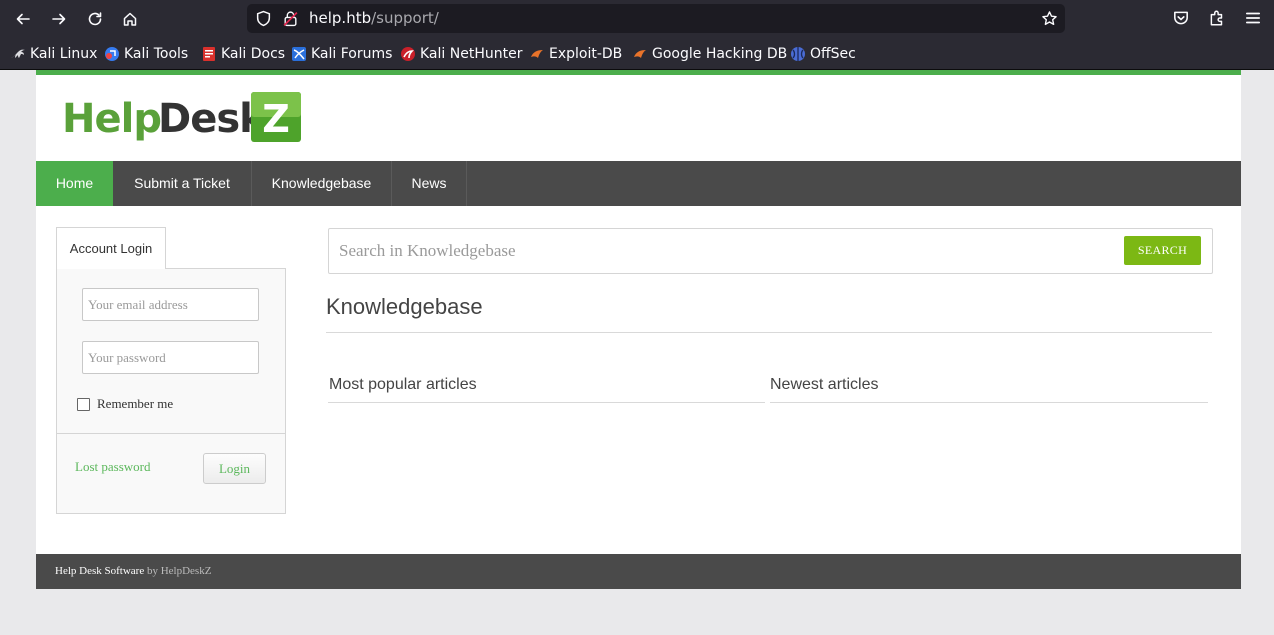  I want to click on title-divider, so click(769, 332).